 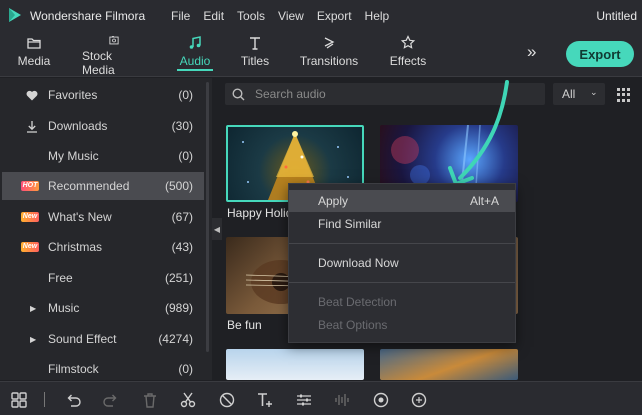 I want to click on menu-bar: File Edit Tools View Export Help, so click(x=286, y=16).